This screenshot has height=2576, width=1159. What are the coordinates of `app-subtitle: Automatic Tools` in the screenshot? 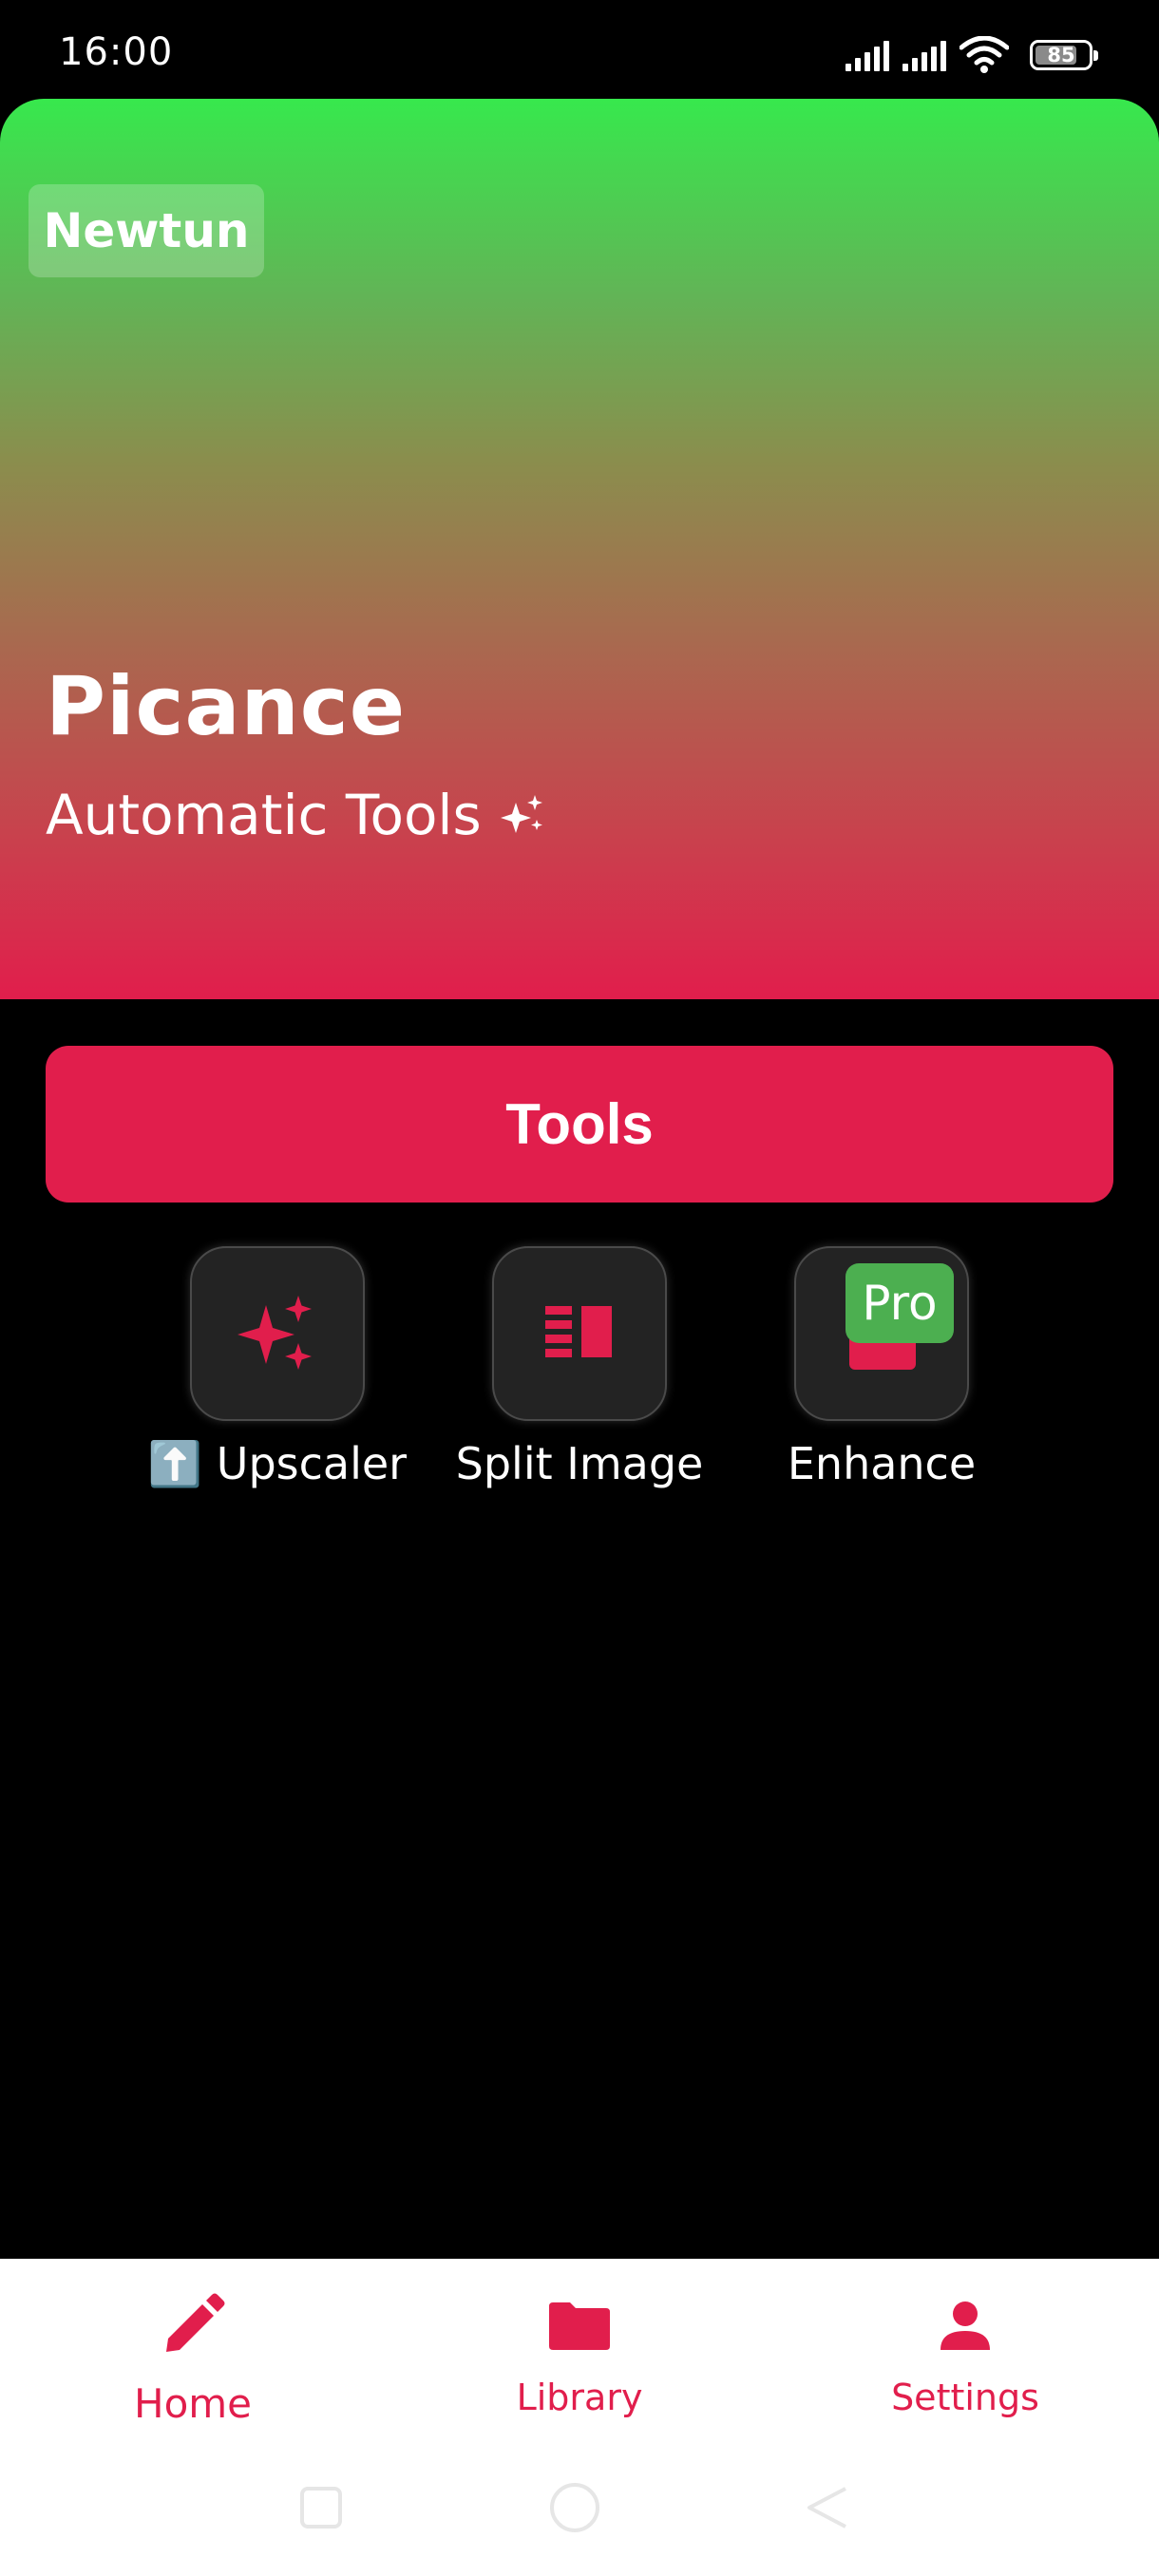 It's located at (296, 815).